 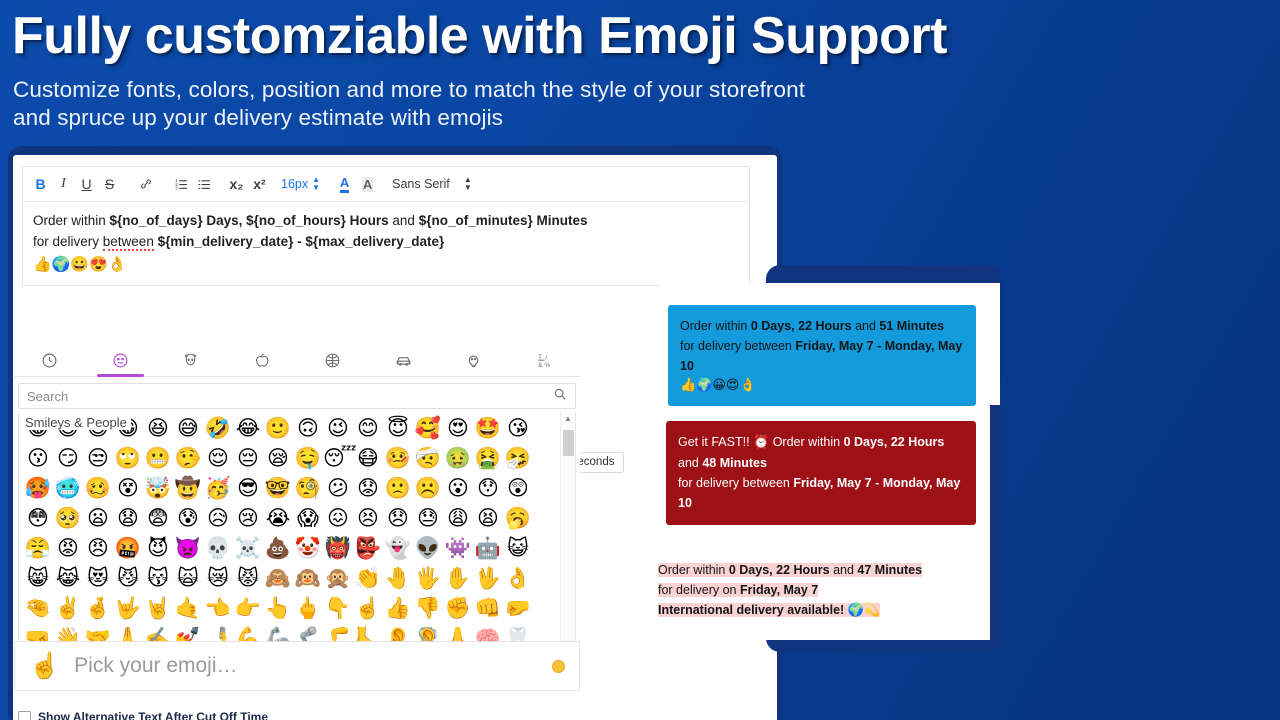 I want to click on emoji-cell: 👌, so click(x=518, y=578).